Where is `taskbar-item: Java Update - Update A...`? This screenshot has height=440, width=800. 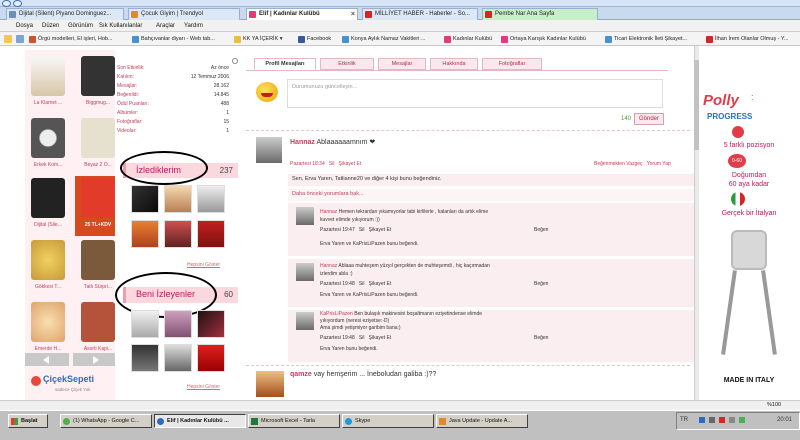
taskbar-item: Java Update - Update A... is located at coordinates (482, 421).